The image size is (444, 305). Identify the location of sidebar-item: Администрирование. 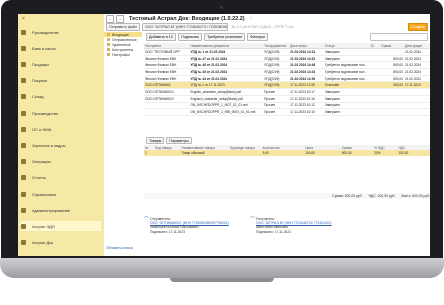
(61, 210).